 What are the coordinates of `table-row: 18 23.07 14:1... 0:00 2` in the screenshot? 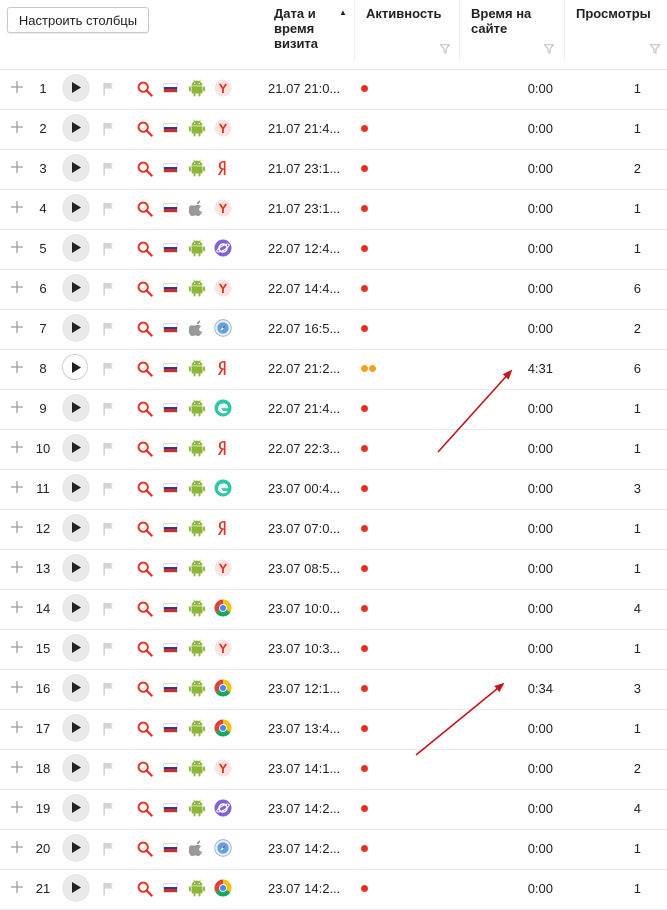 It's located at (333, 770).